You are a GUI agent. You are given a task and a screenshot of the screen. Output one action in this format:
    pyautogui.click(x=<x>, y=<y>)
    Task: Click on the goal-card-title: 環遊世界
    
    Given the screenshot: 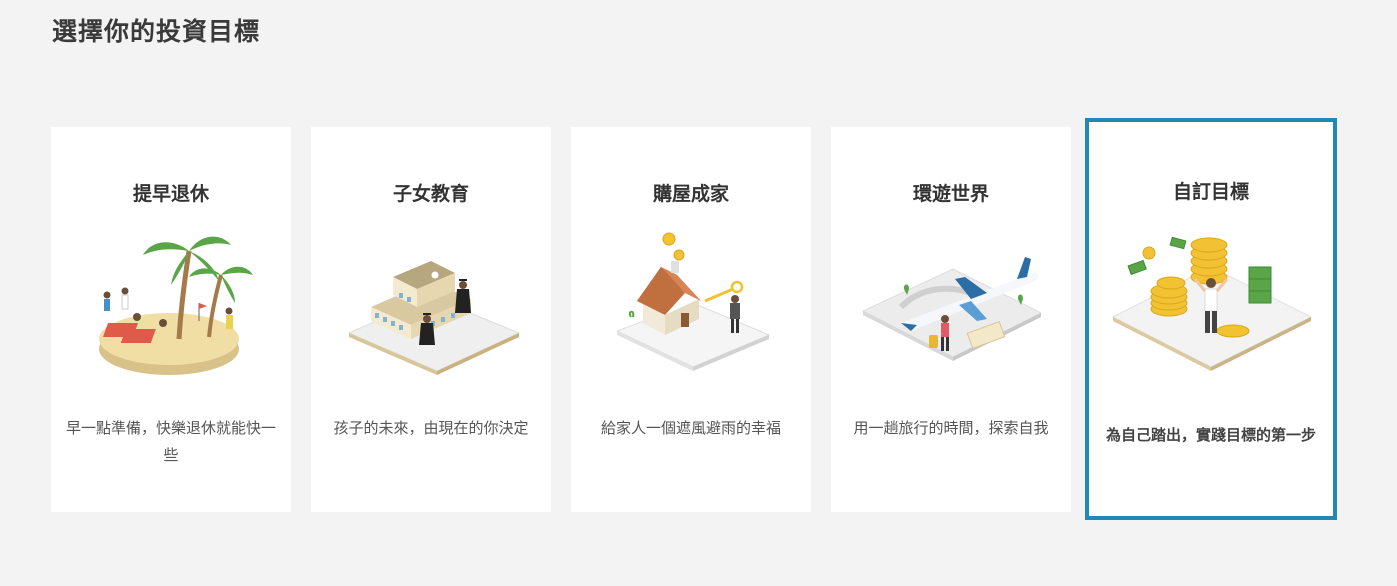 What is the action you would take?
    pyautogui.click(x=950, y=194)
    